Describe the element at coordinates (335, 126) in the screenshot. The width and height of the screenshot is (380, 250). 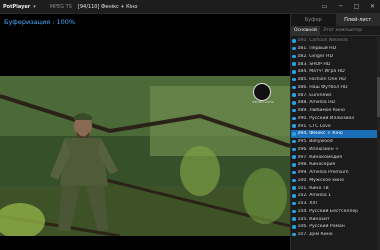
I see `playlist-item: 091. СТС Love` at that location.